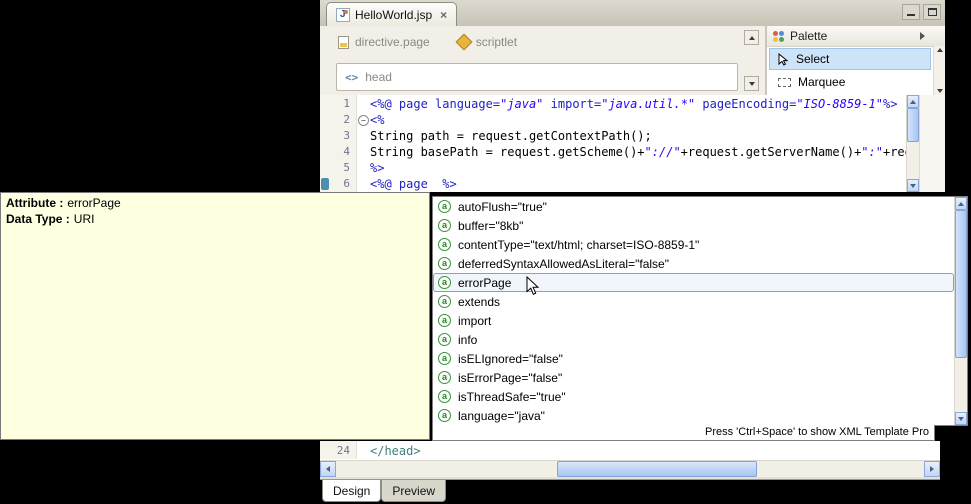 This screenshot has height=504, width=971. What do you see at coordinates (346, 135) in the screenshot?
I see `line-number: 3` at bounding box center [346, 135].